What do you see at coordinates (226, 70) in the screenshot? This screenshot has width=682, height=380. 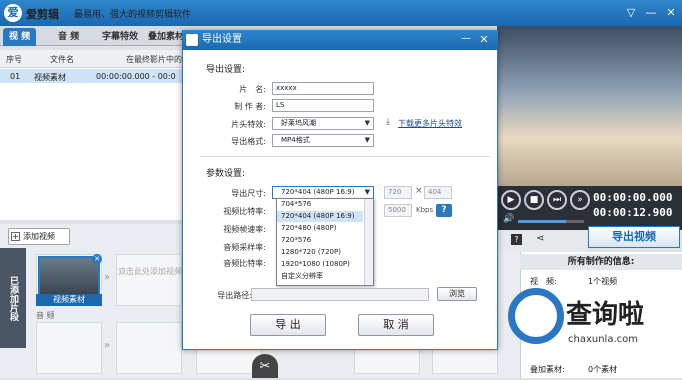 I see `export-settings-heading: 导出设置:` at bounding box center [226, 70].